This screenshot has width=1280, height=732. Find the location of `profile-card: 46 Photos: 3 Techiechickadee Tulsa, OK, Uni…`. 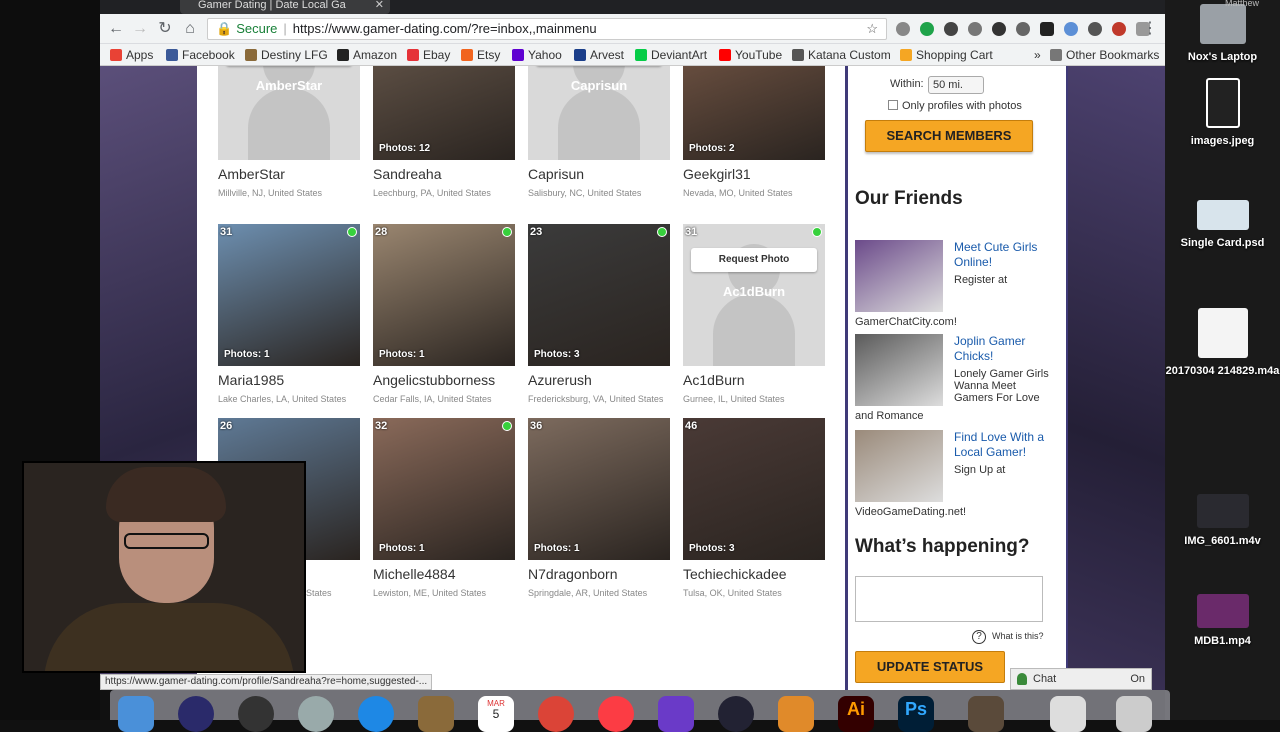

profile-card: 46 Photos: 3 Techiechickadee Tulsa, OK, Uni… is located at coordinates (754, 518).